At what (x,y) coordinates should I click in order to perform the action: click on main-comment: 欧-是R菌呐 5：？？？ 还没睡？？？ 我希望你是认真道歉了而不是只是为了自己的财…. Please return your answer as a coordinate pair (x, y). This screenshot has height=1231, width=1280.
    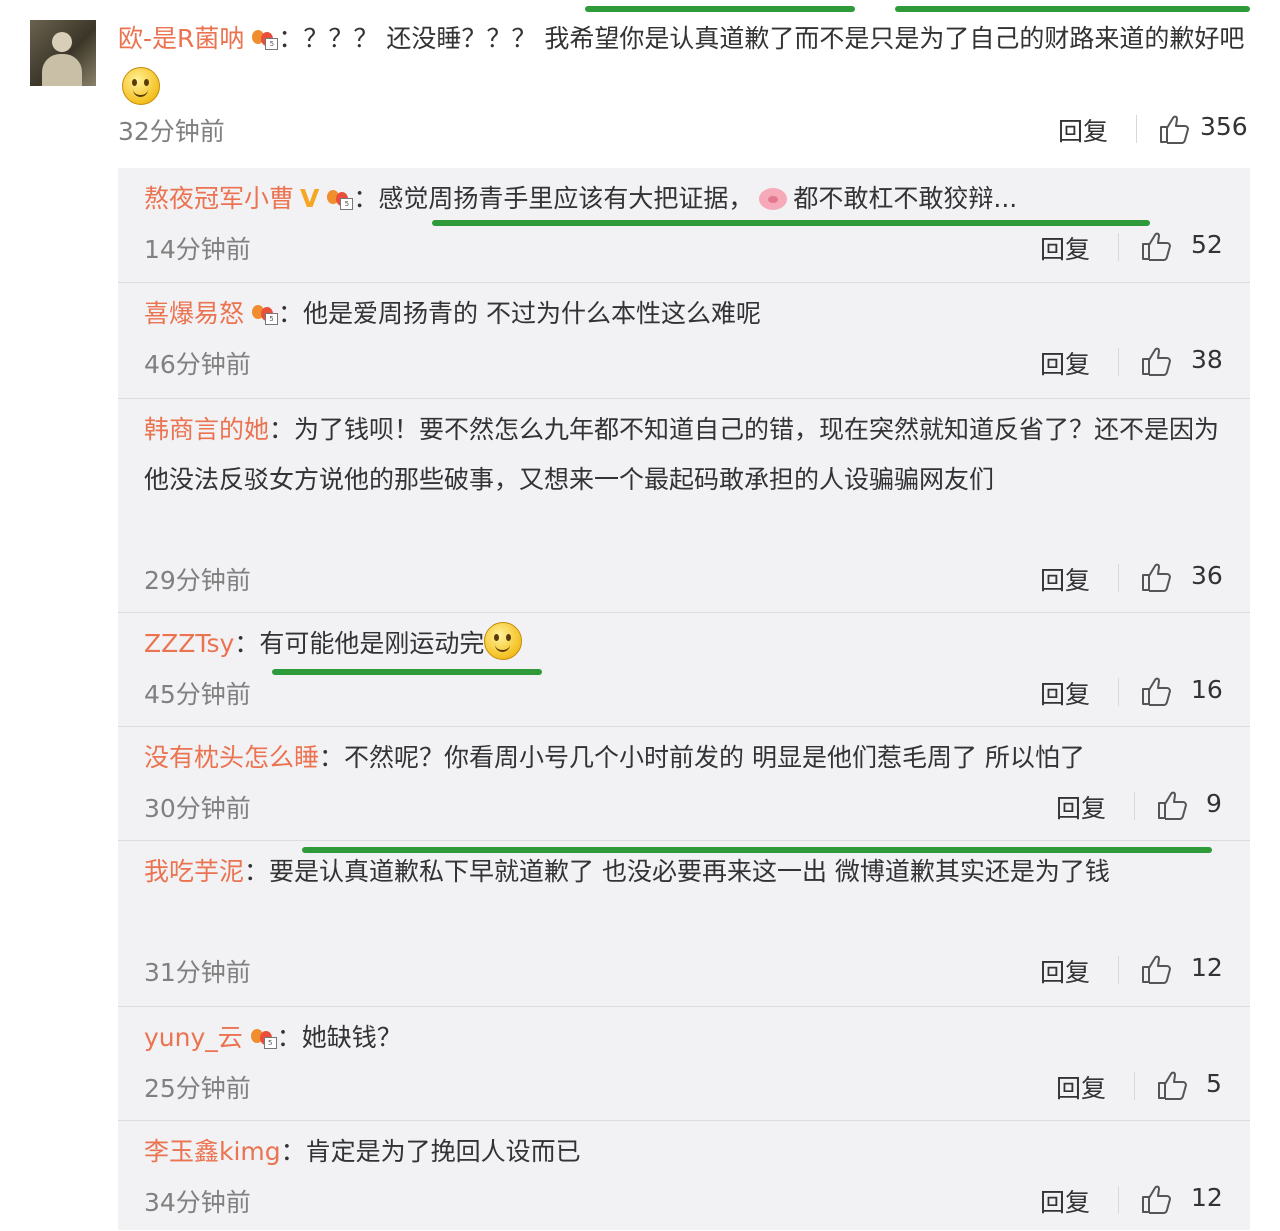
    Looking at the image, I should click on (640, 84).